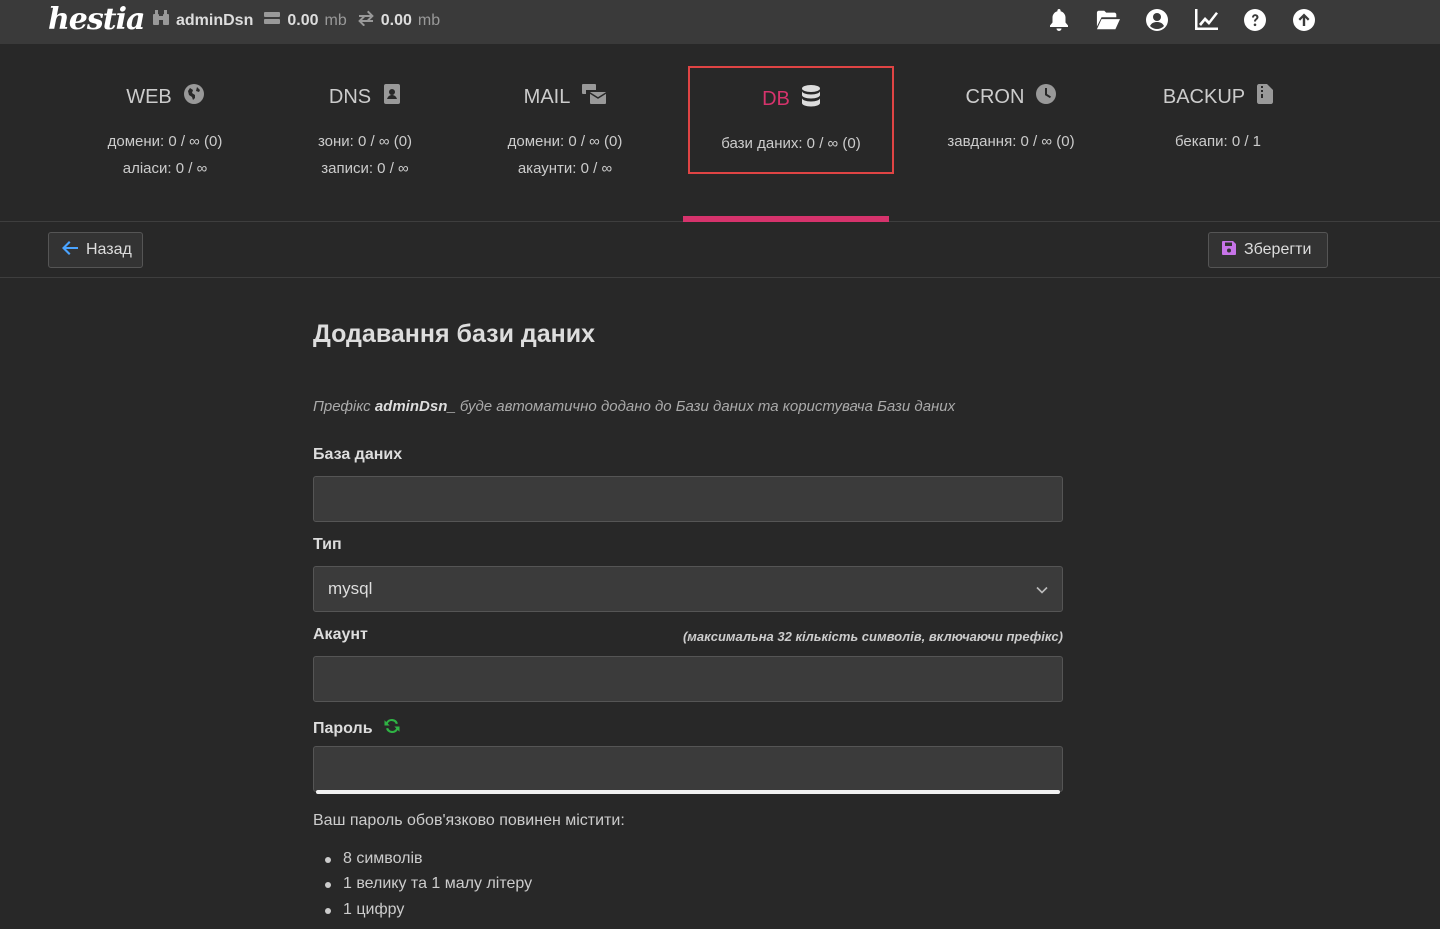  Describe the element at coordinates (335, 20) in the screenshot. I see `disk-unit: mb` at that location.